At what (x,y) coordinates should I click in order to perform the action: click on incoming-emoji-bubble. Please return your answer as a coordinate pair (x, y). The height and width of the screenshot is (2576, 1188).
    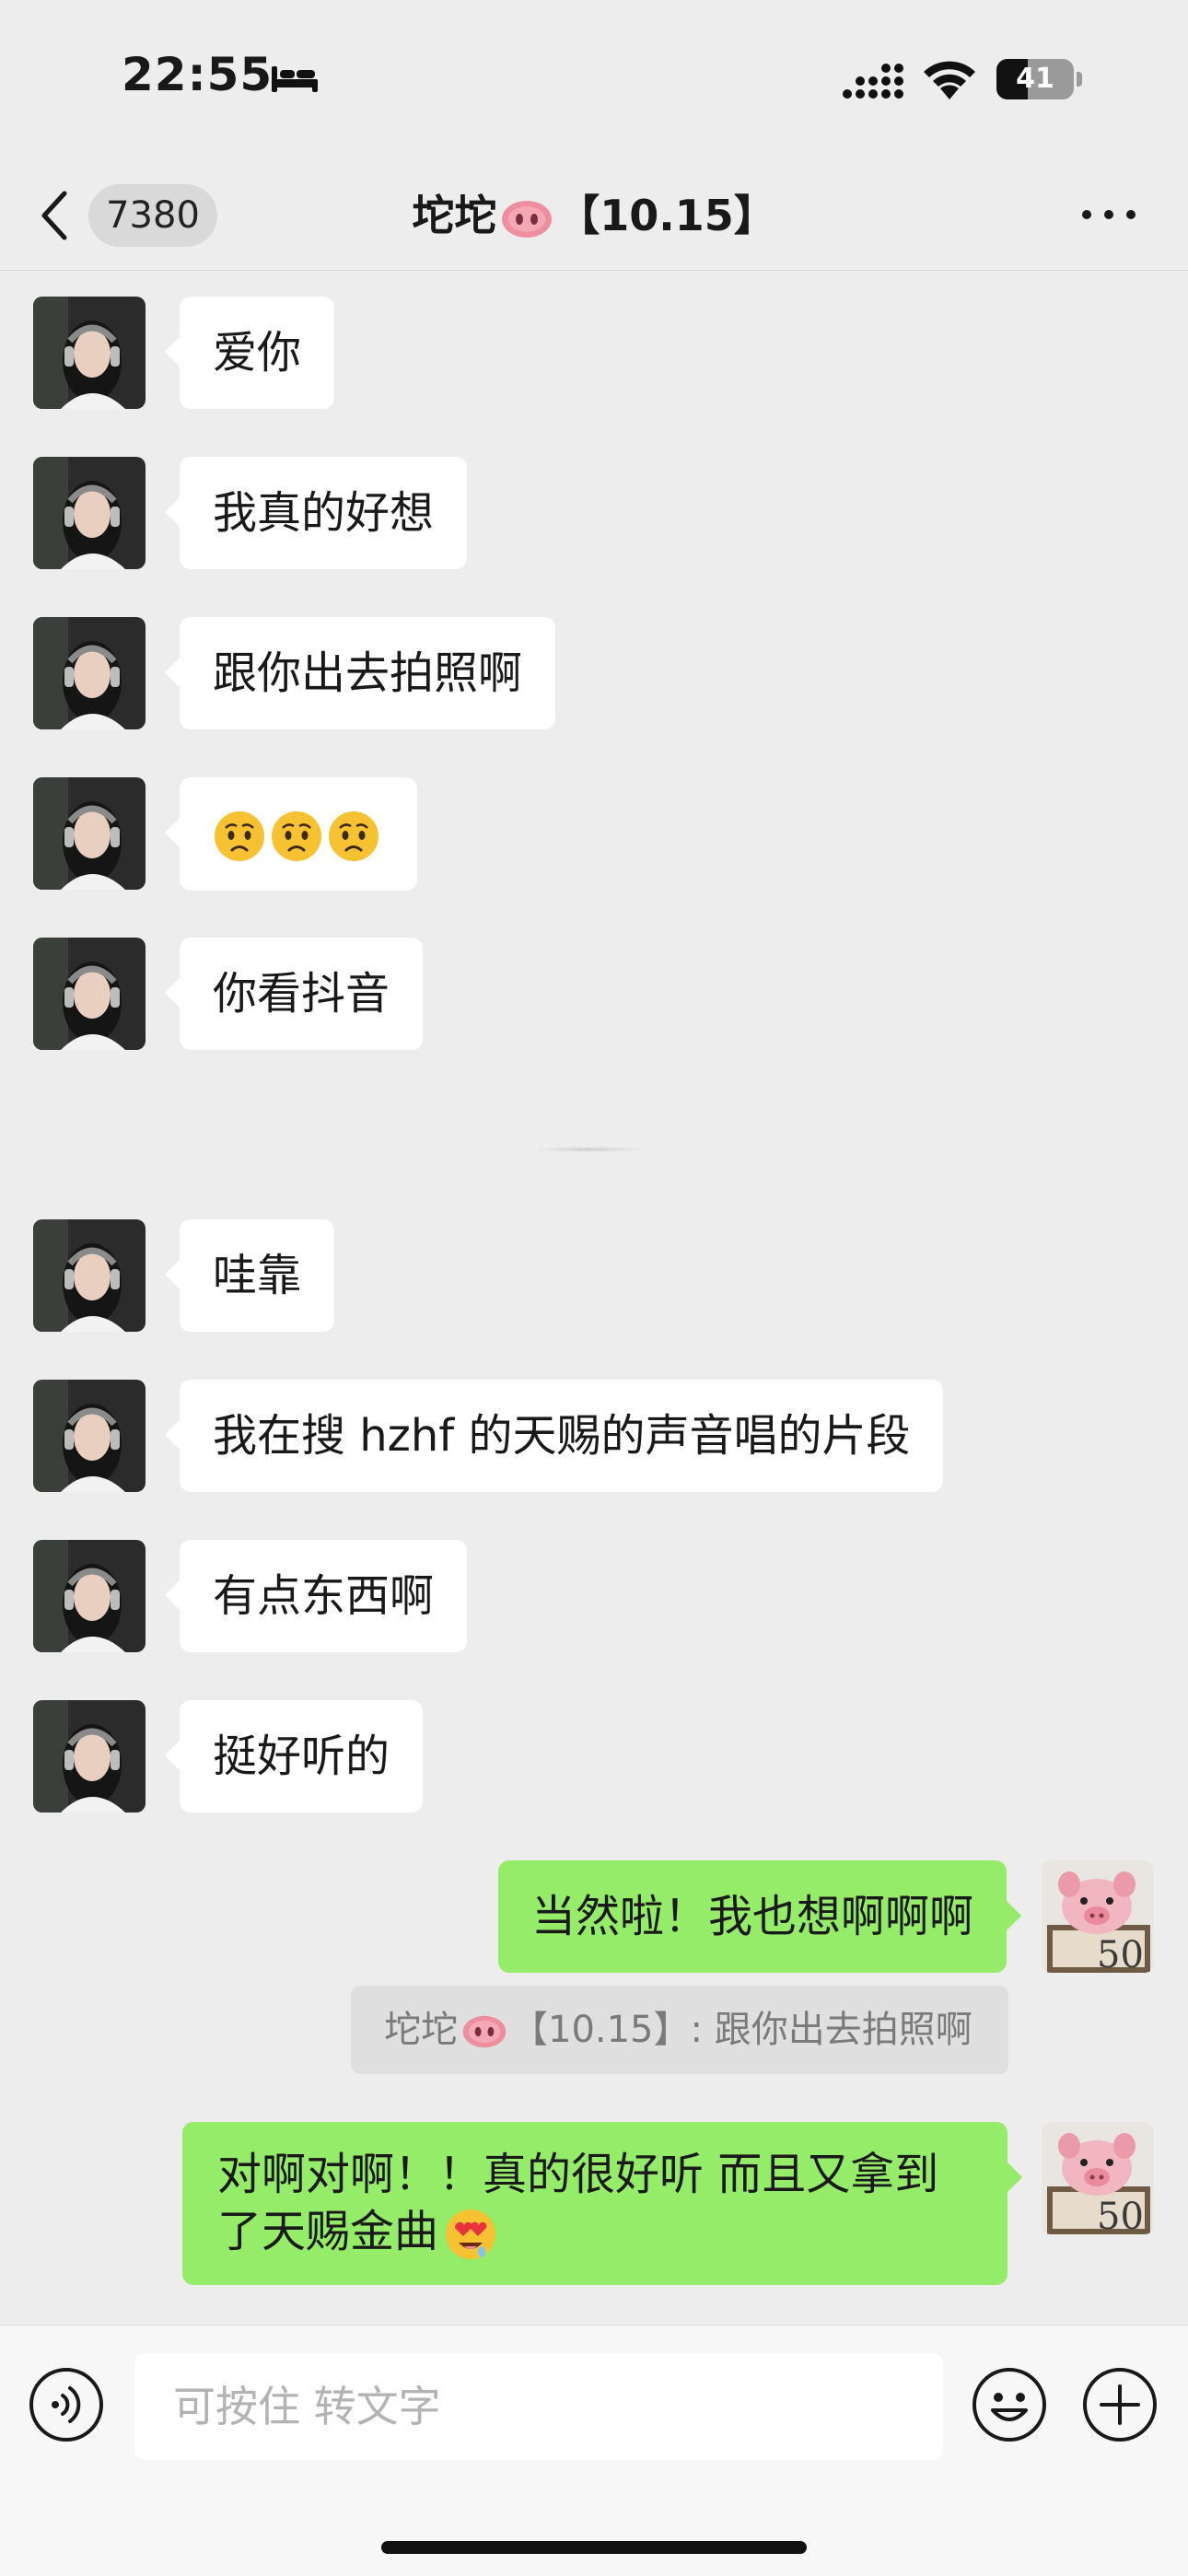
    Looking at the image, I should click on (291, 834).